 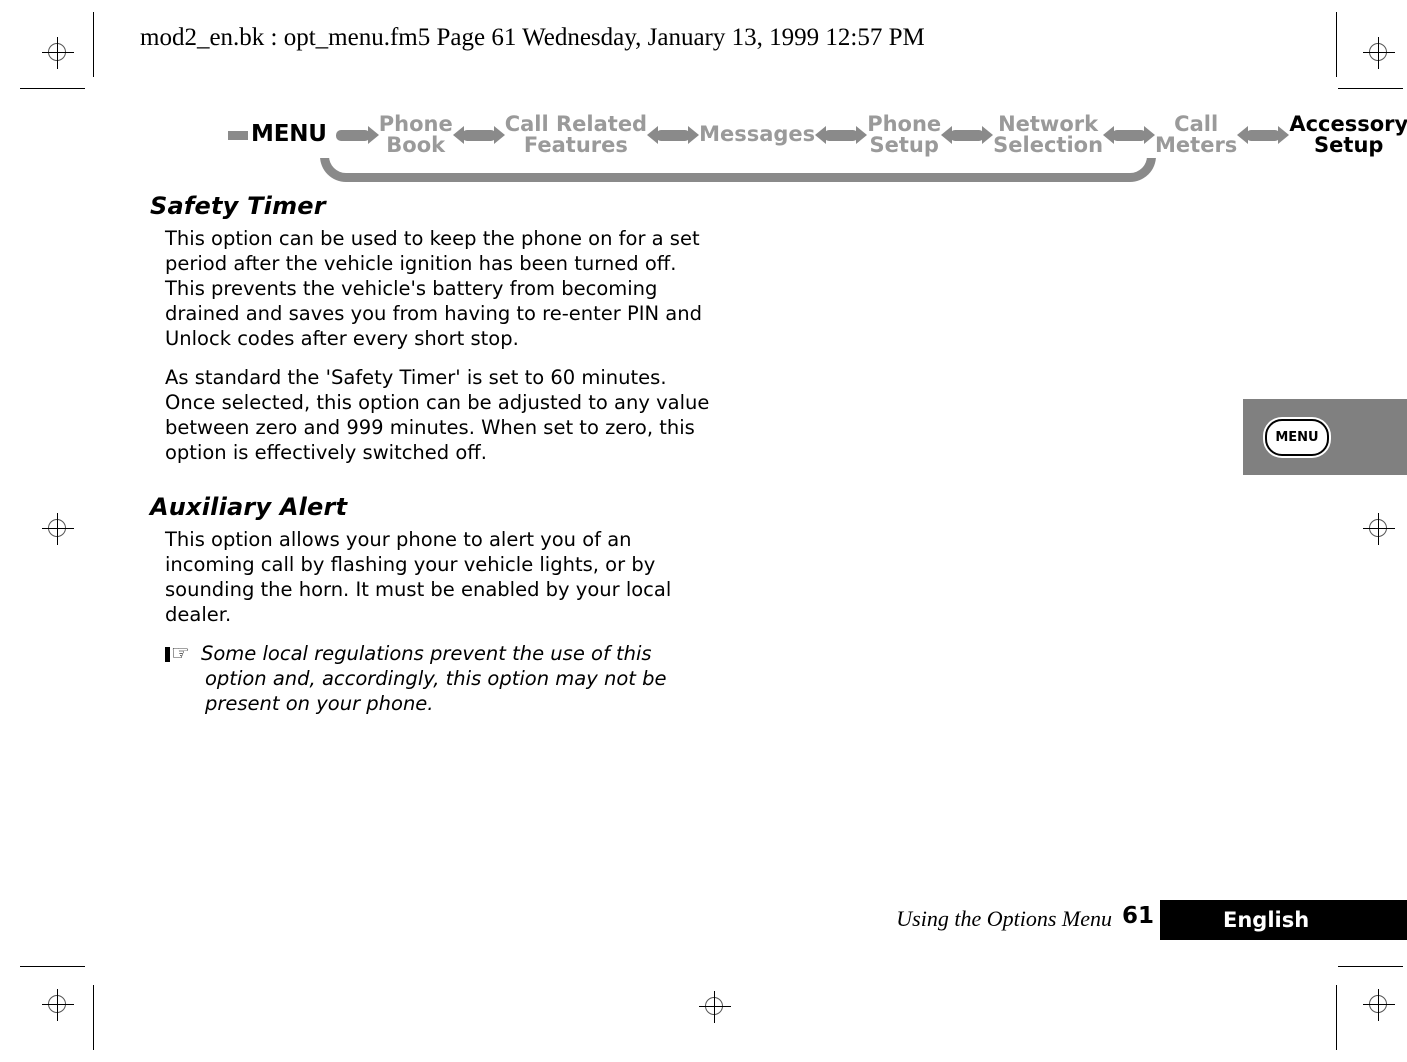 I want to click on nav-item-phone-book: Phone Book, so click(x=415, y=134).